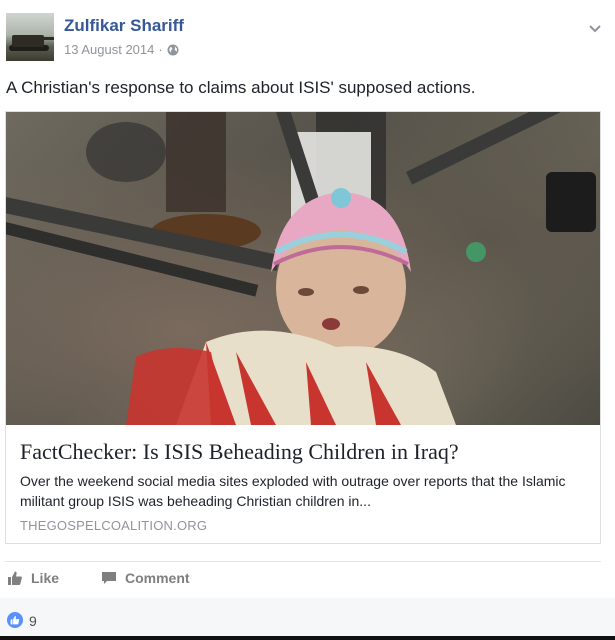 Image resolution: width=615 pixels, height=640 pixels. Describe the element at coordinates (173, 50) in the screenshot. I see `globe-icon` at that location.